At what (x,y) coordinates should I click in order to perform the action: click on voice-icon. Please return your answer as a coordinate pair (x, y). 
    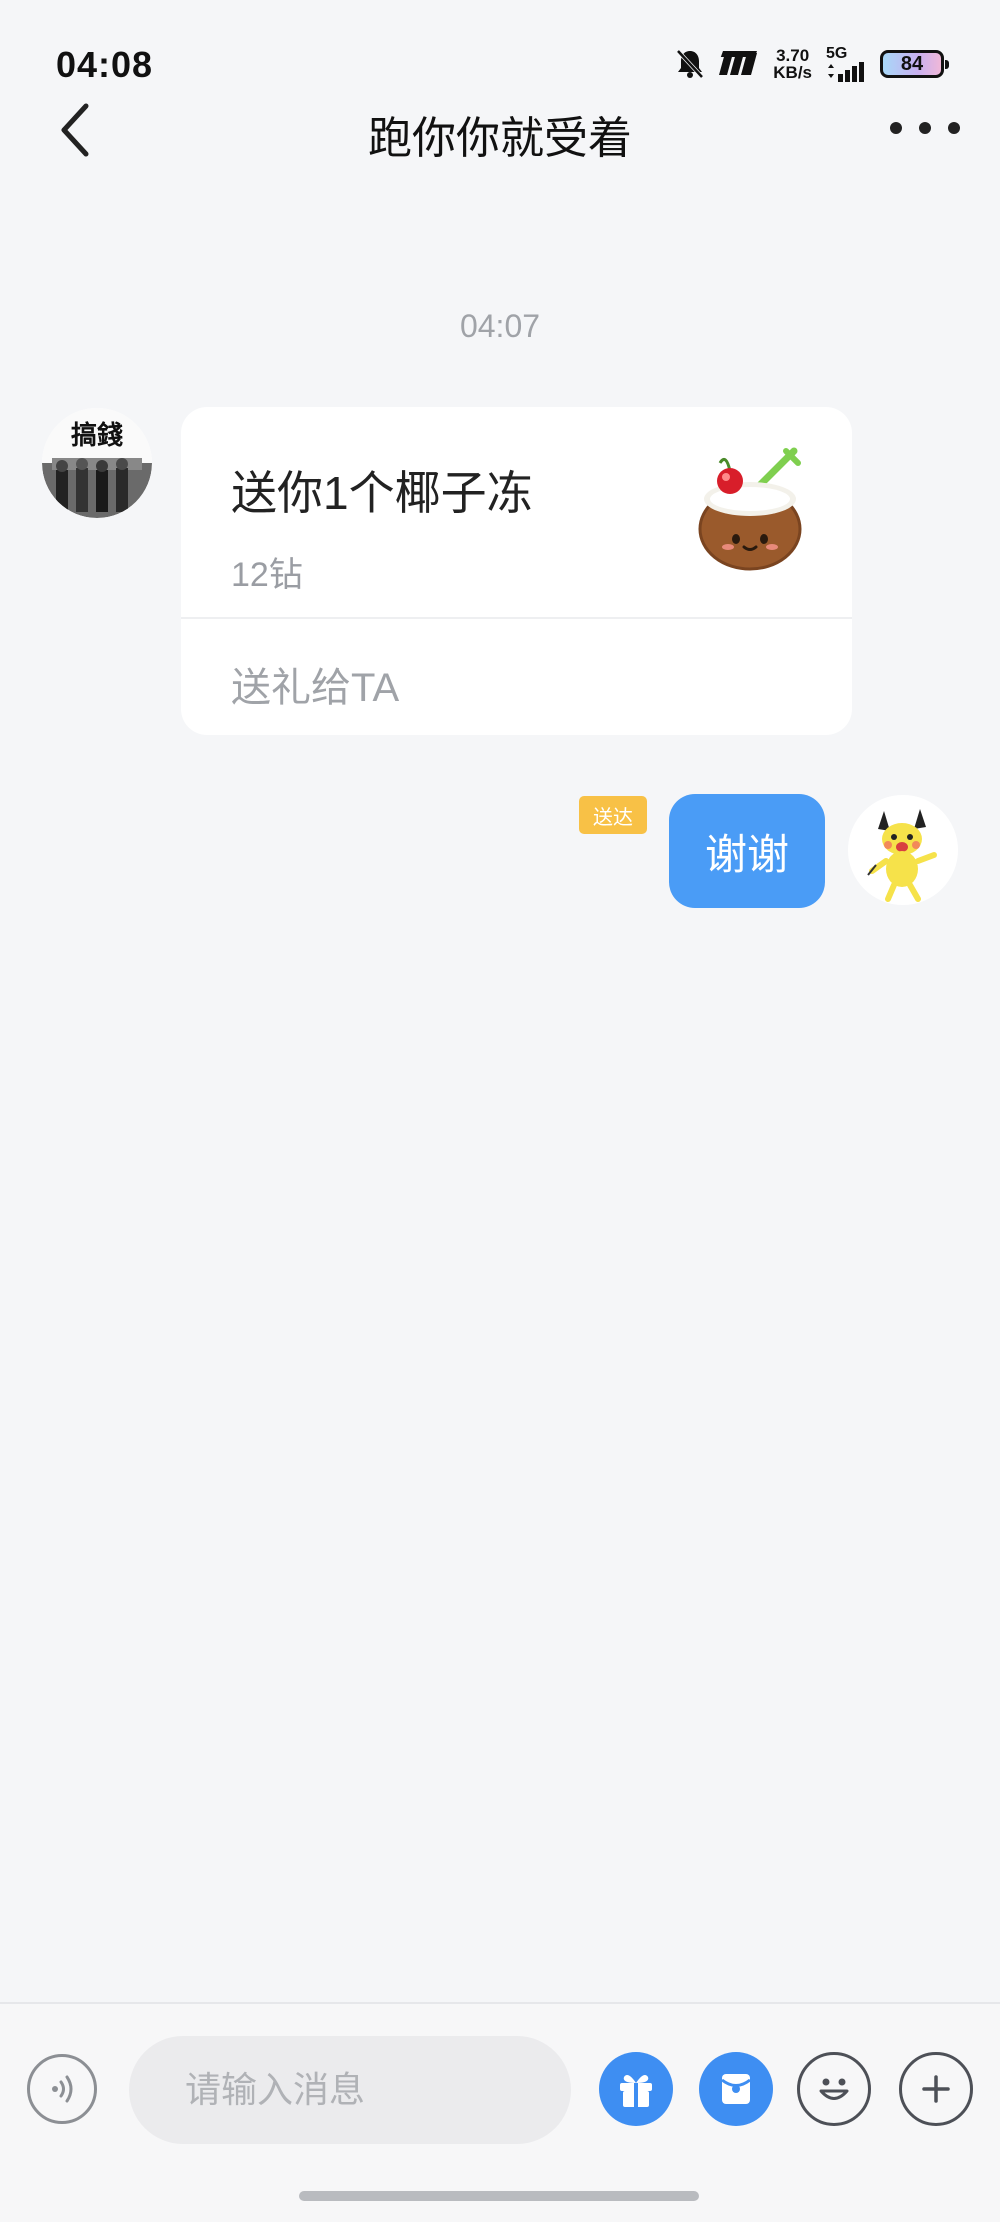
    Looking at the image, I should click on (62, 2089).